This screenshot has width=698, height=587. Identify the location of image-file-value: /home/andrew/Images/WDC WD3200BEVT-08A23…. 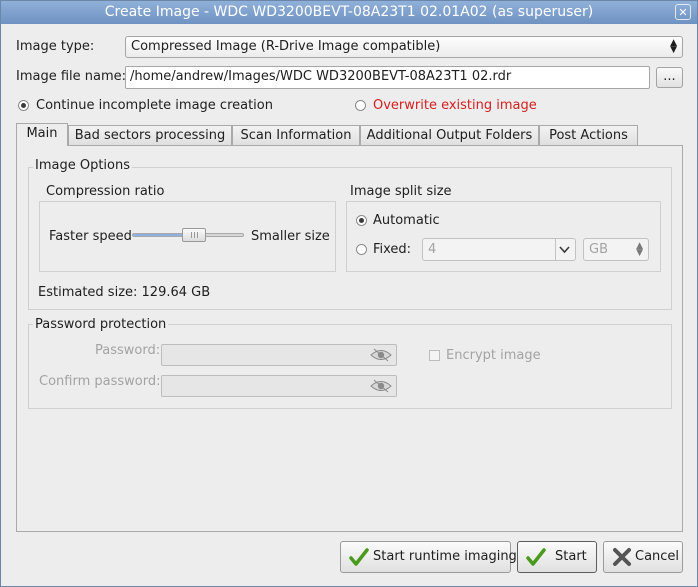
(321, 76).